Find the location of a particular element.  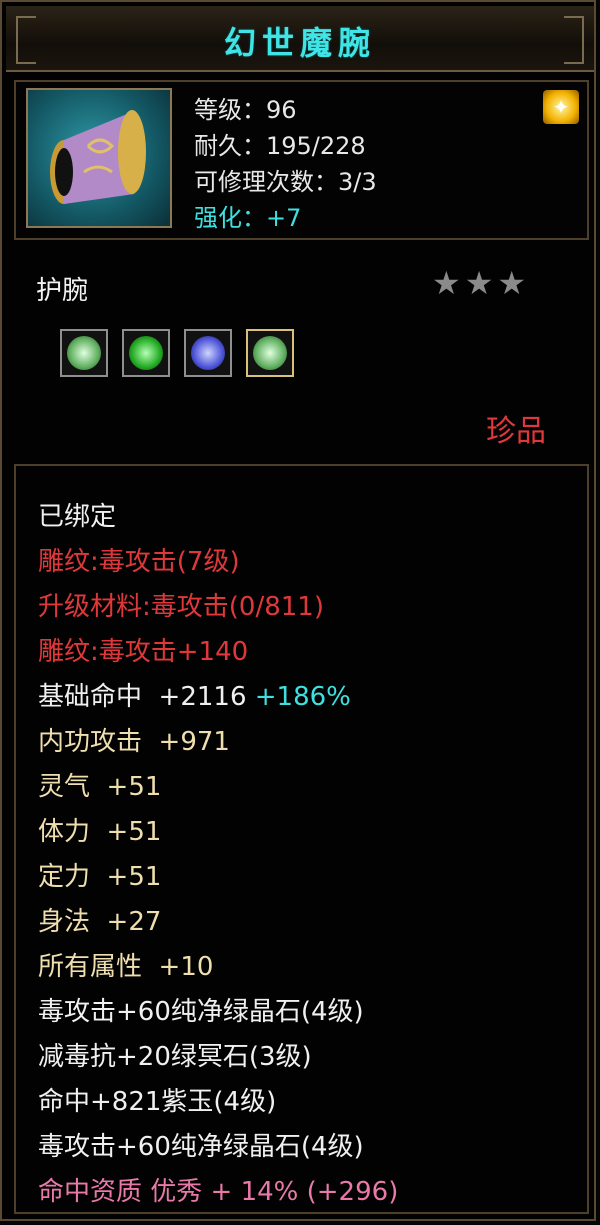

bracer-item-icon is located at coordinates (99, 158).